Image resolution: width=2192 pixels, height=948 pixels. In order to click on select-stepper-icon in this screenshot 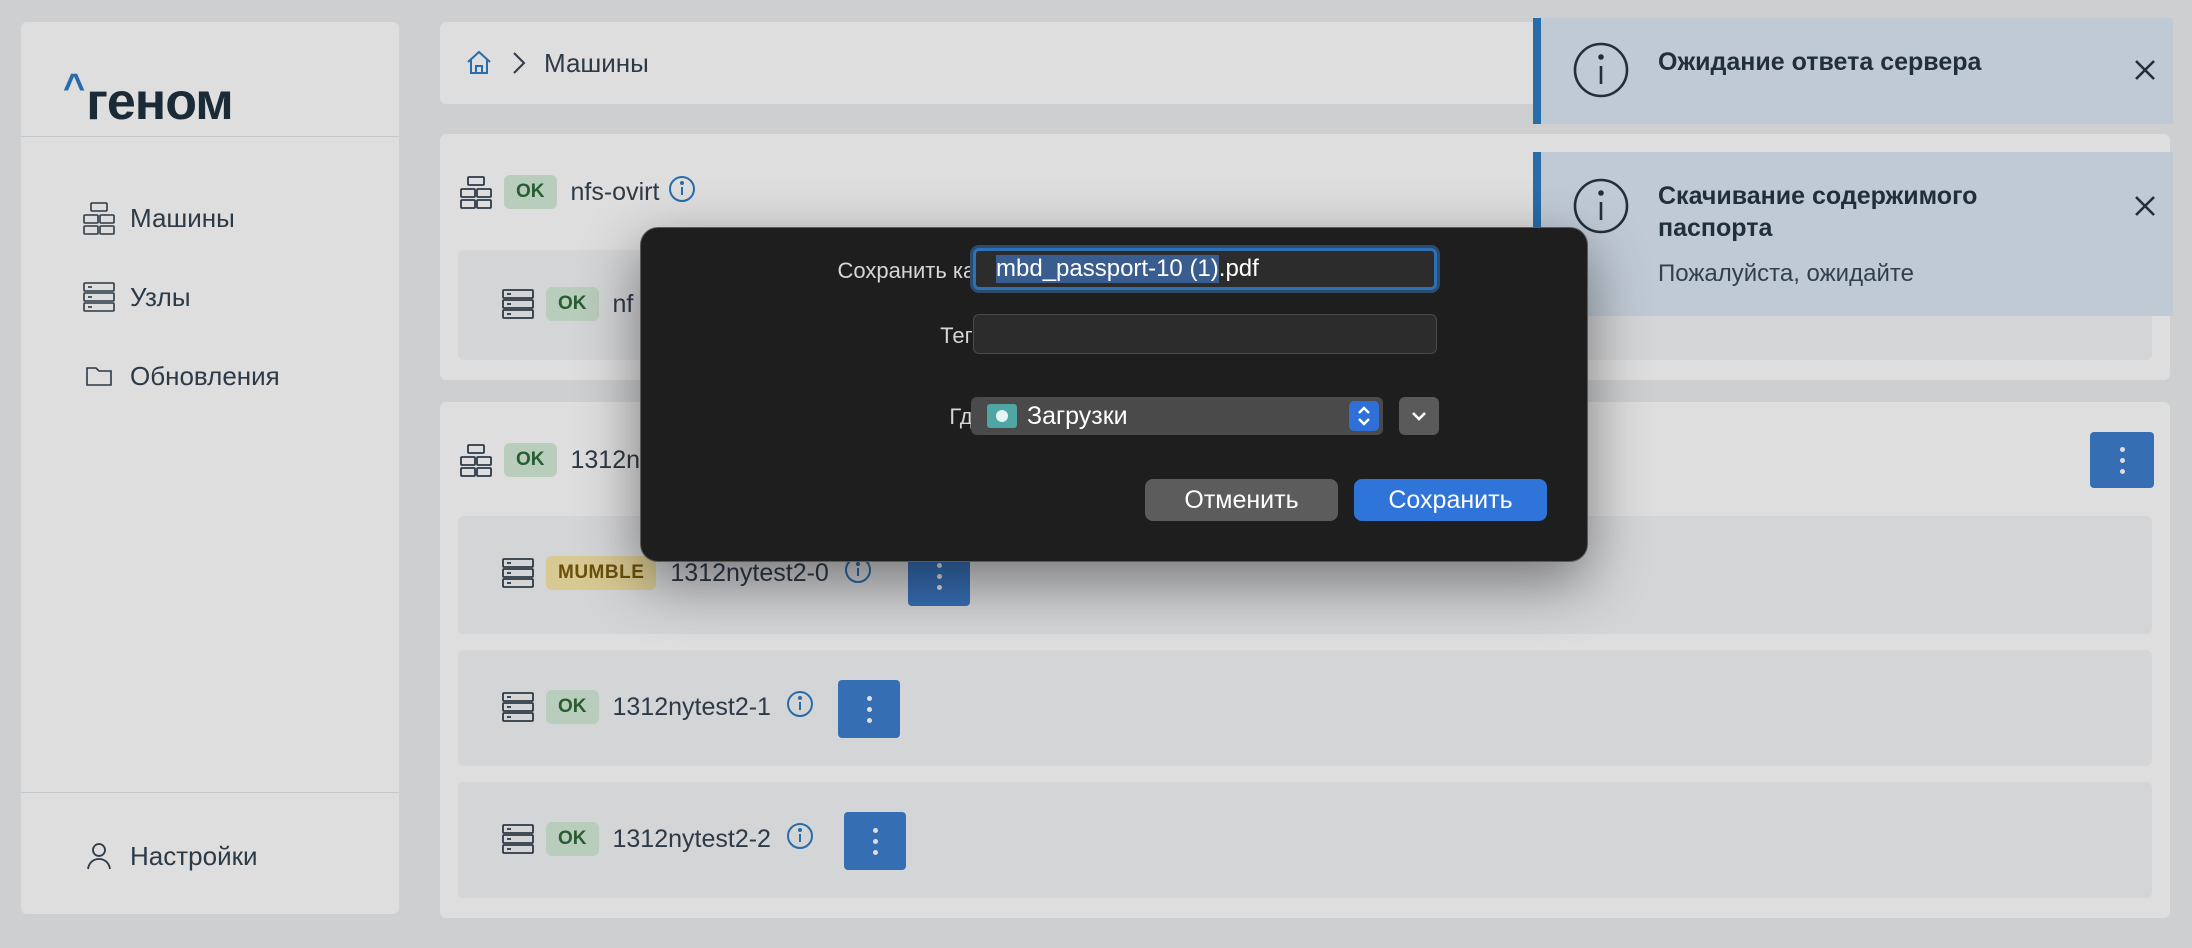, I will do `click(1364, 416)`.